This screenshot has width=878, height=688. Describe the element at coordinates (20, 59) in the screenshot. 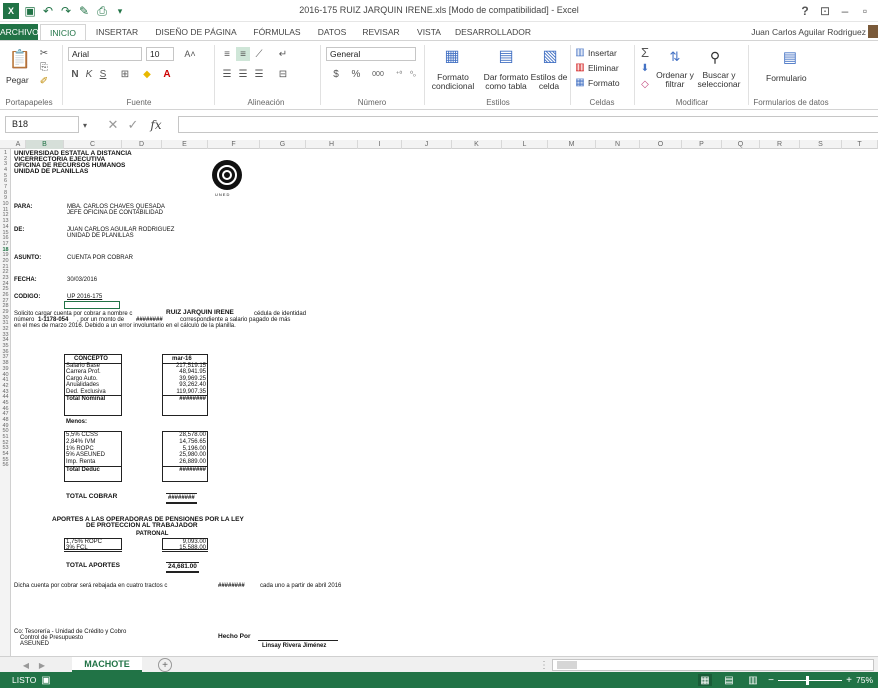

I see `paste-icon: 📋` at that location.